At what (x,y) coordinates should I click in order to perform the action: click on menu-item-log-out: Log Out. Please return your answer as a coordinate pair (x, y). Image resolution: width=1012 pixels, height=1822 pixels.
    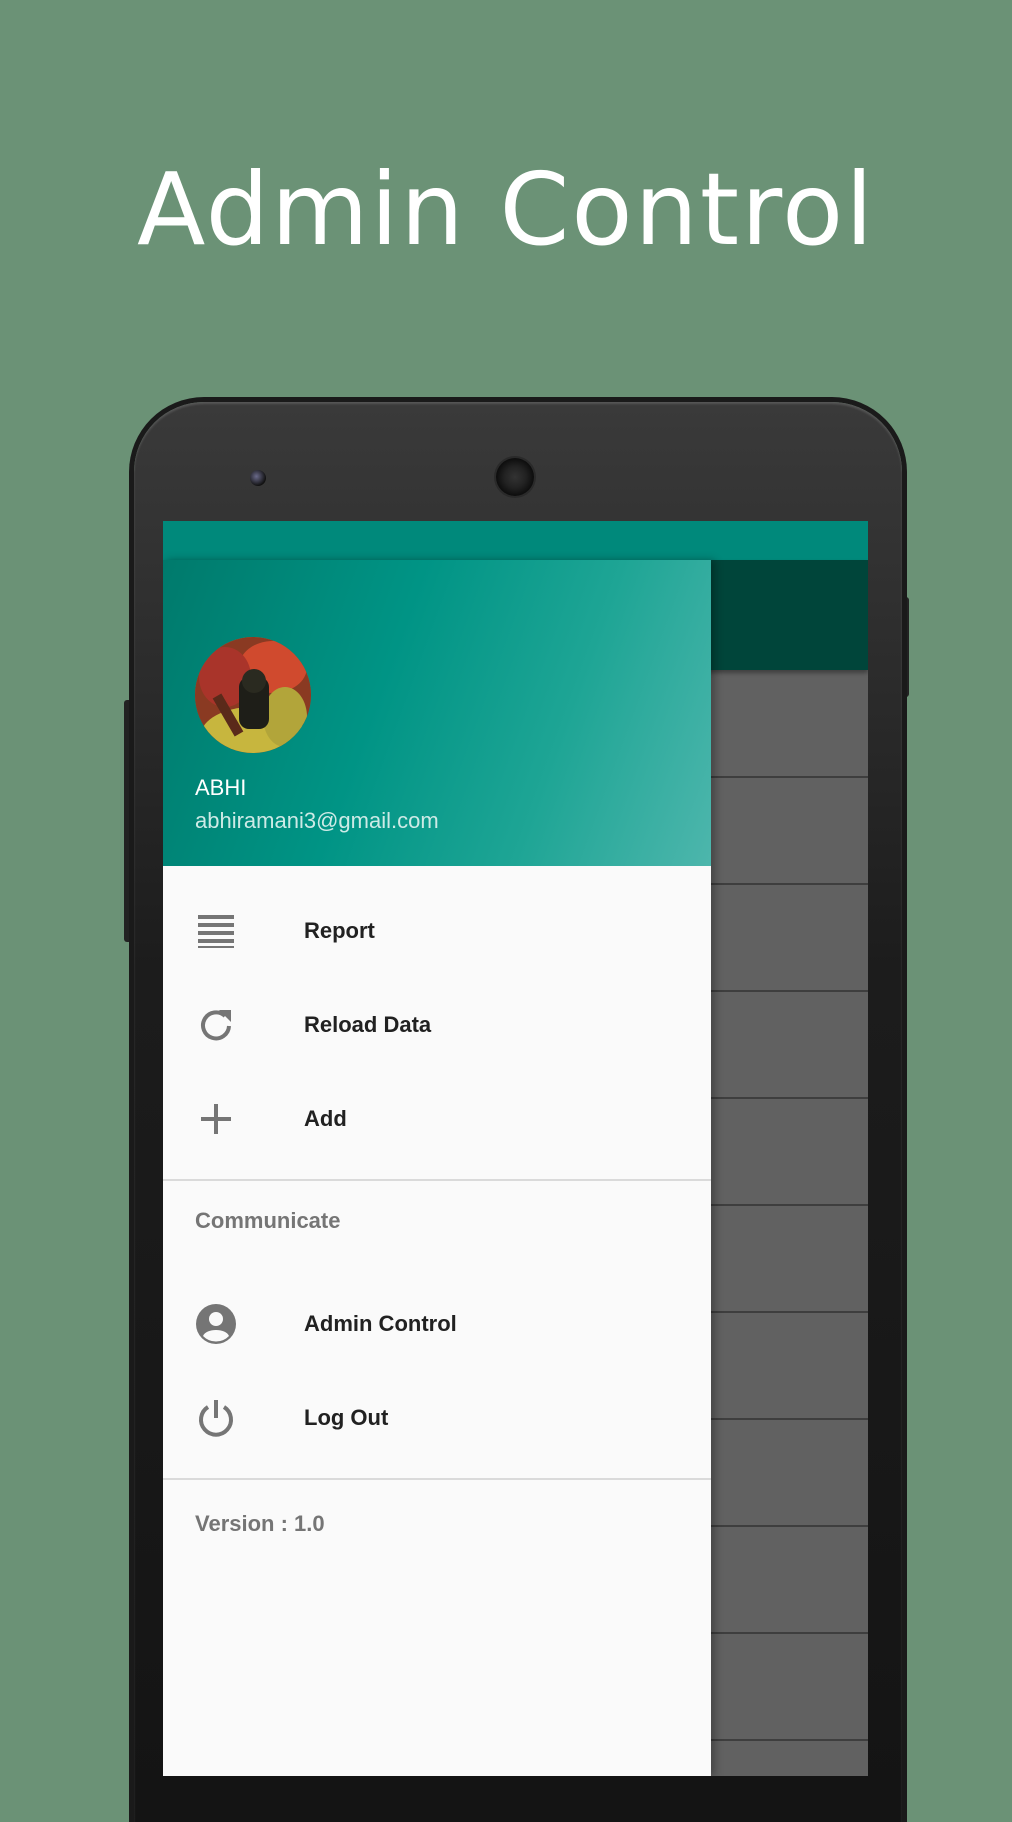
    Looking at the image, I should click on (437, 1418).